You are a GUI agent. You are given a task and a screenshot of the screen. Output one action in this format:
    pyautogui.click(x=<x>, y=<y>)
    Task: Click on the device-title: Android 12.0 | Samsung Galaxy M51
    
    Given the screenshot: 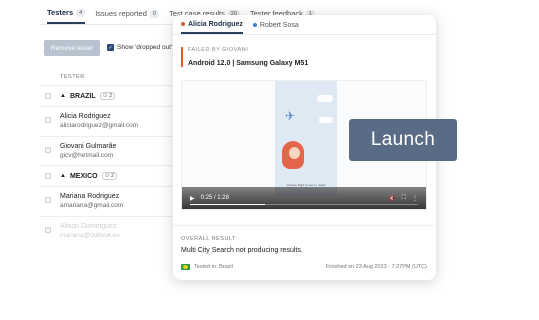 What is the action you would take?
    pyautogui.click(x=248, y=63)
    